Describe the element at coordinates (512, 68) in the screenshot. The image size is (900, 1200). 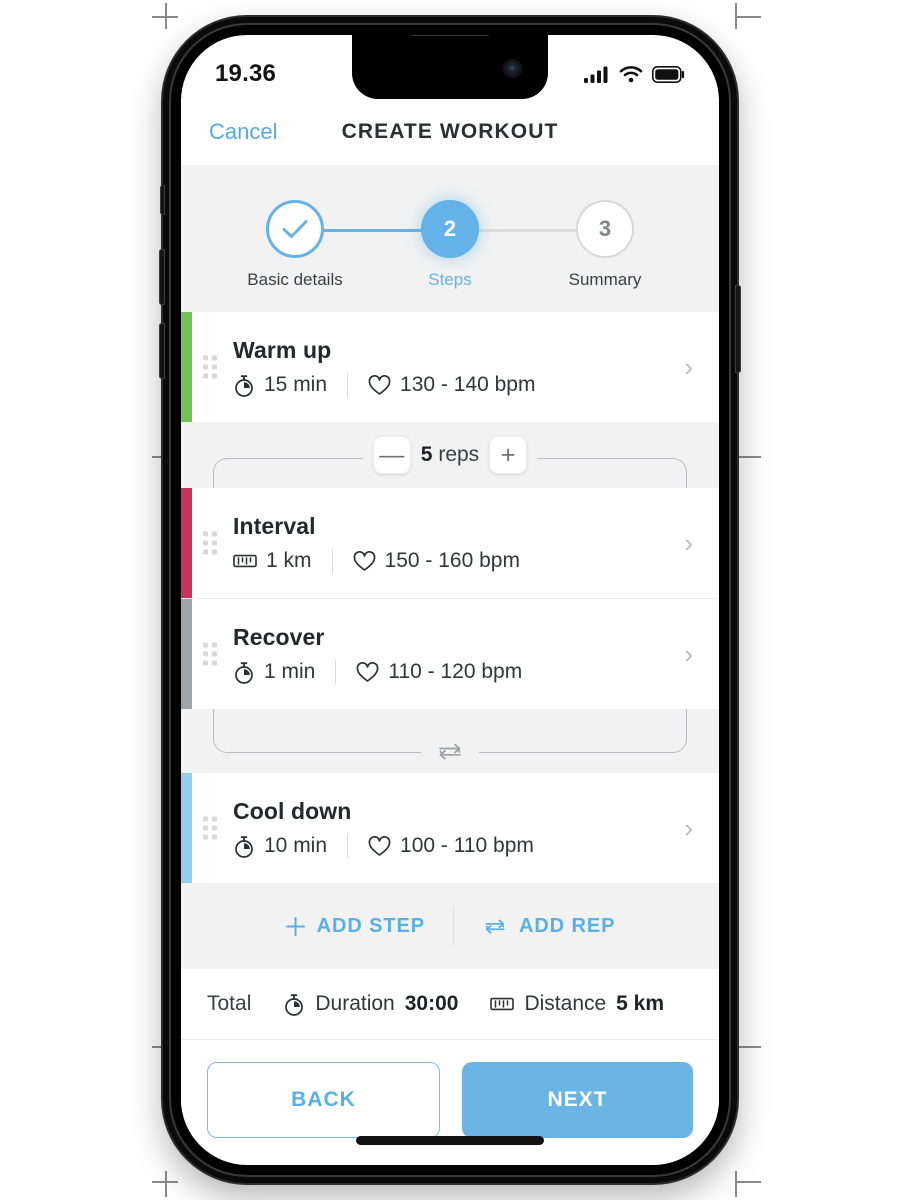
I see `front-camera` at that location.